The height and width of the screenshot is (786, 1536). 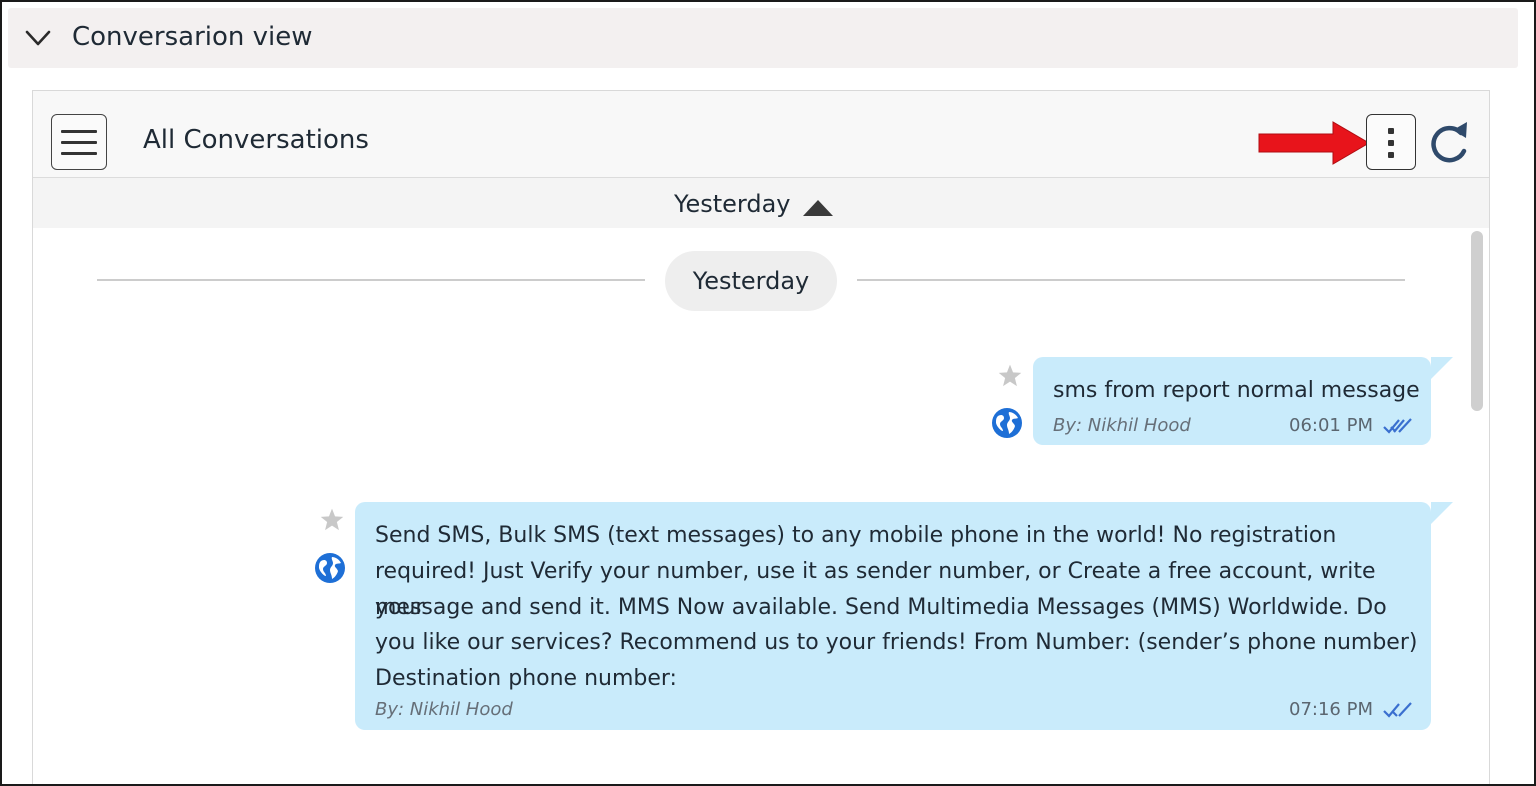 I want to click on date-separator-pill: Yesterday, so click(x=751, y=281).